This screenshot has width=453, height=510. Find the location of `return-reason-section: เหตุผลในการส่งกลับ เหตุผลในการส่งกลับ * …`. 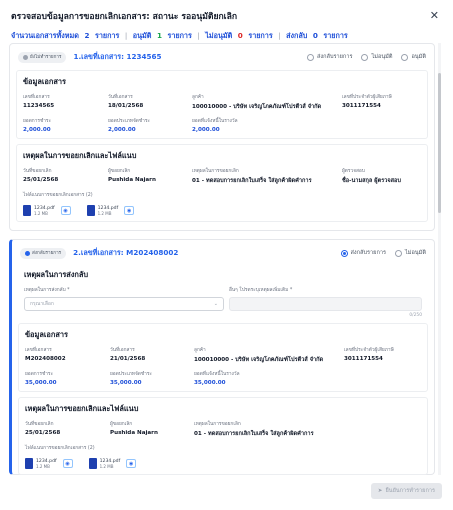

return-reason-section: เหตุผลในการส่งกลับ เหตุผลในการส่งกลับ * … is located at coordinates (223, 292).